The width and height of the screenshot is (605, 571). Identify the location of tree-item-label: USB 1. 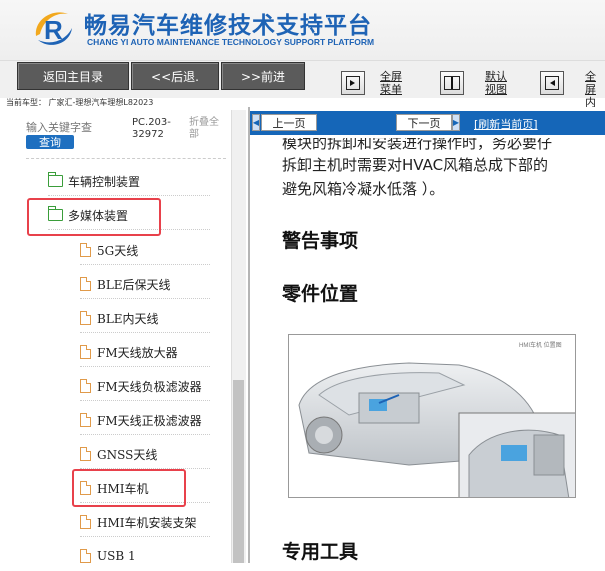
(116, 556).